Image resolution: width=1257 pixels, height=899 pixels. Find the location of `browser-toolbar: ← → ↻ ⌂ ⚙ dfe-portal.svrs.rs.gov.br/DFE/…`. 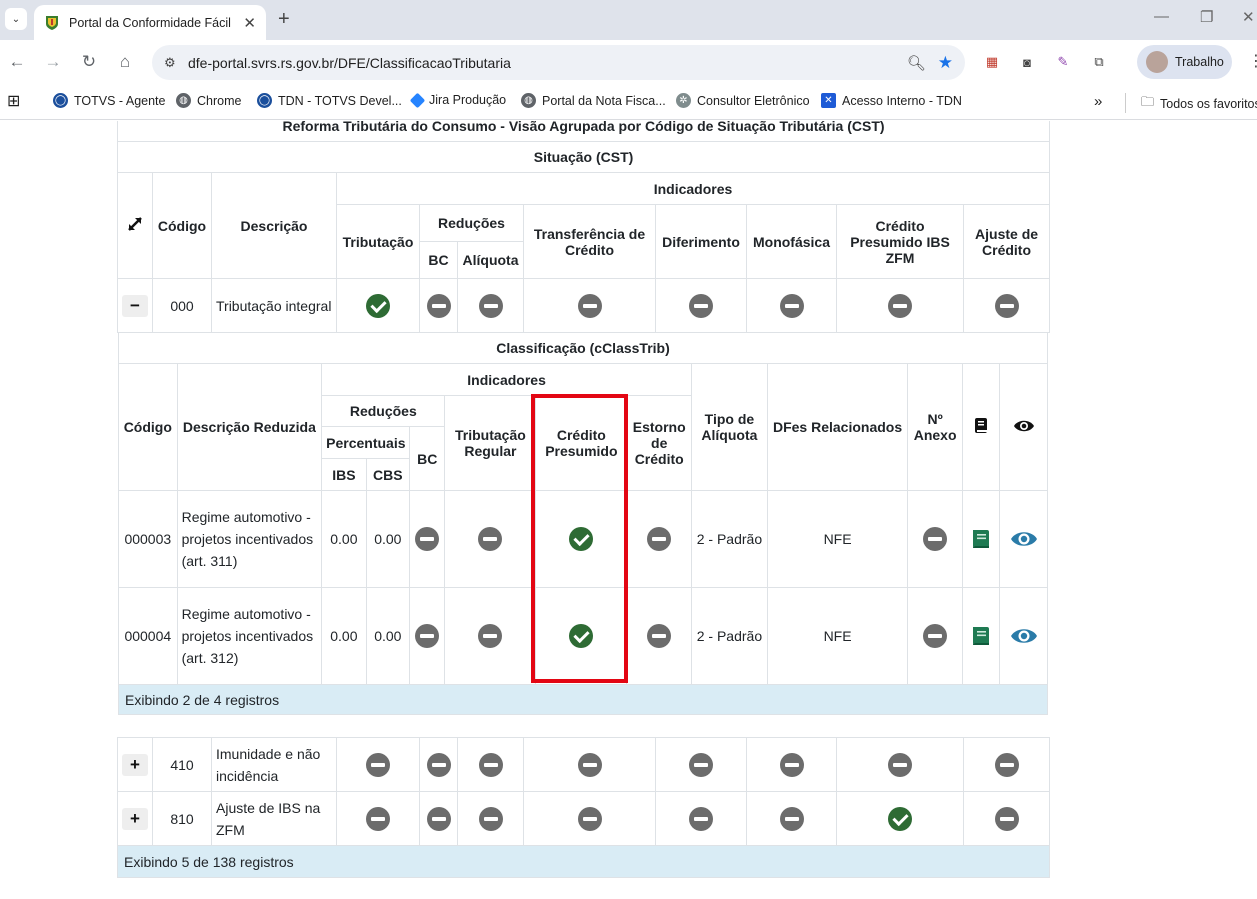

browser-toolbar: ← → ↻ ⌂ ⚙ dfe-portal.svrs.rs.gov.br/DFE/… is located at coordinates (628, 63).